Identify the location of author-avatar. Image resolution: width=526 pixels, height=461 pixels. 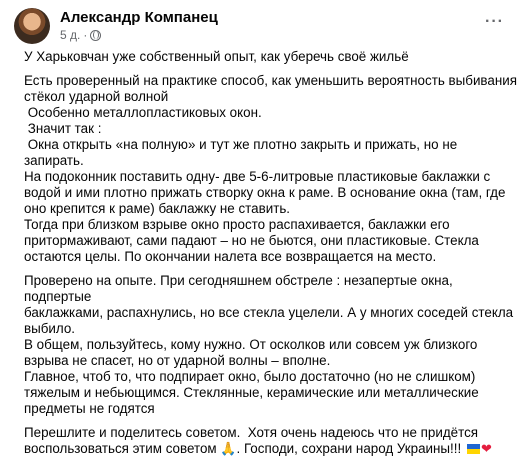
(32, 26).